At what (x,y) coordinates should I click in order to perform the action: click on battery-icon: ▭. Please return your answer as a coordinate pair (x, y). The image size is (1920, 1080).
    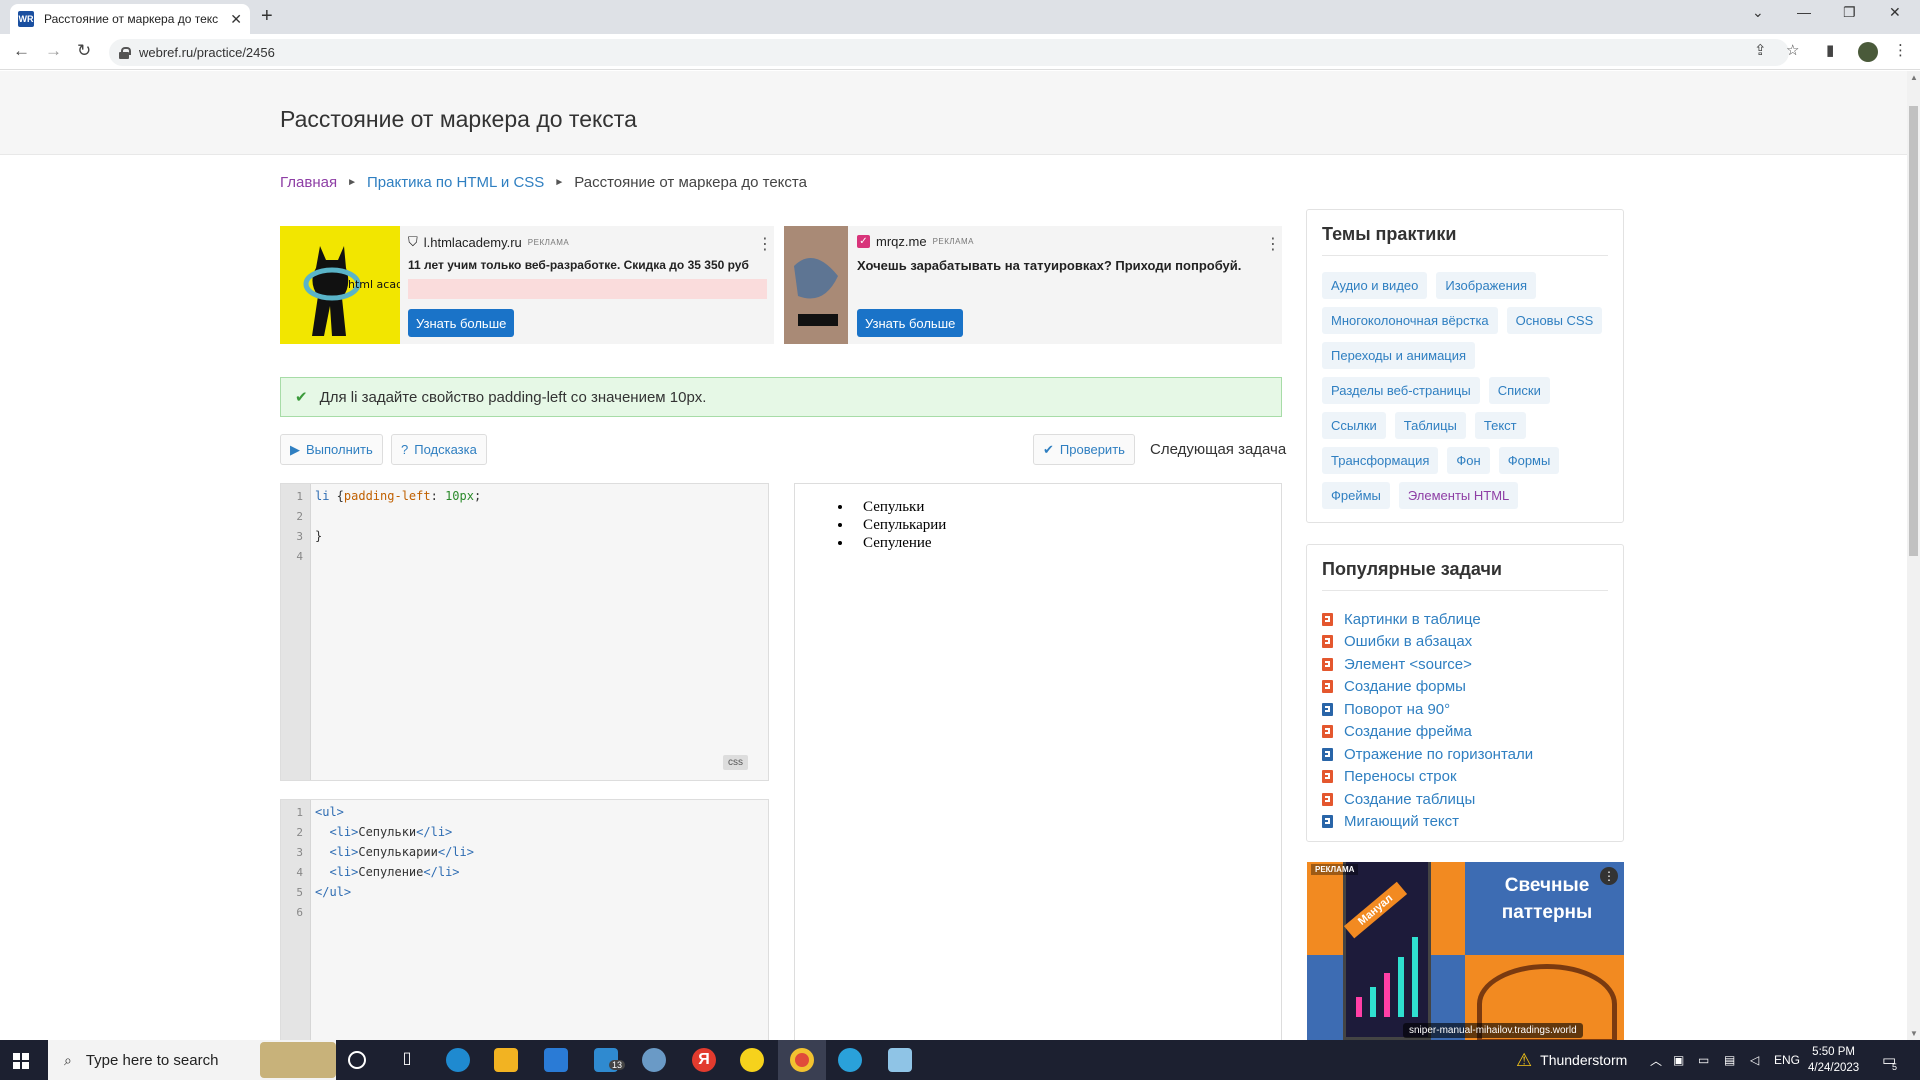
    Looking at the image, I should click on (1703, 1060).